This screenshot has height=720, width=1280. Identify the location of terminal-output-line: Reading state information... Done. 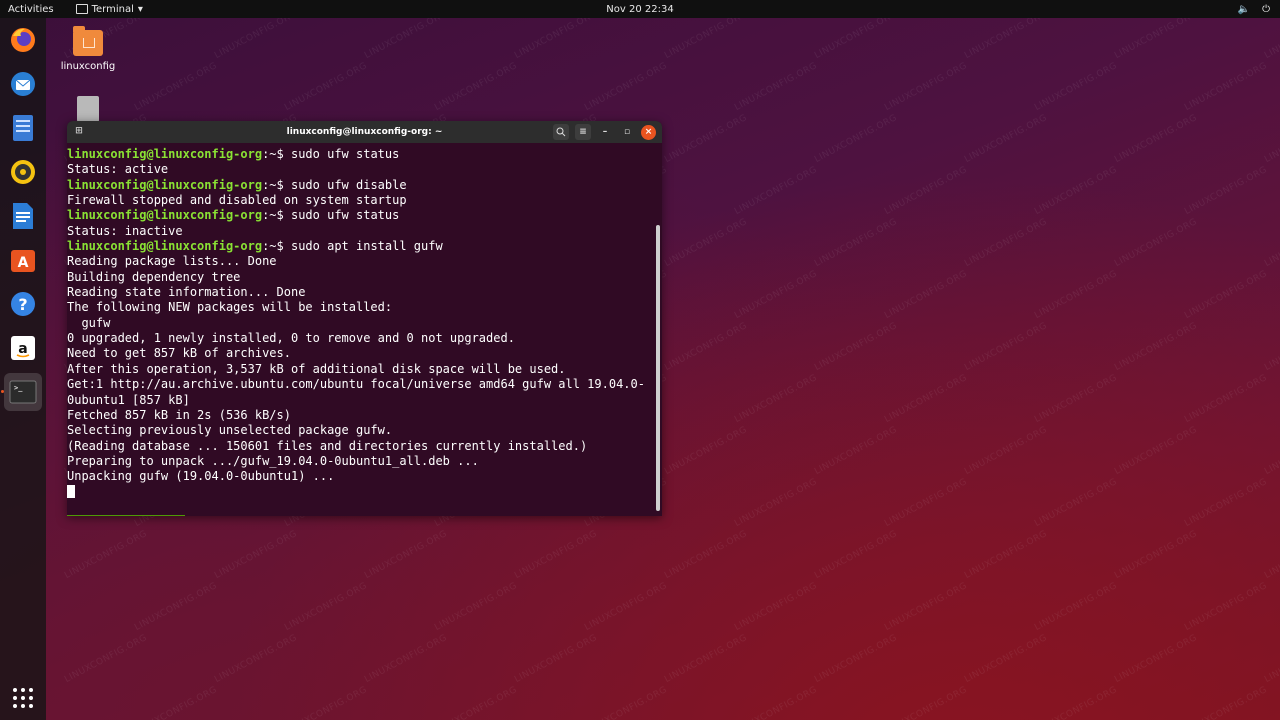
(186, 292).